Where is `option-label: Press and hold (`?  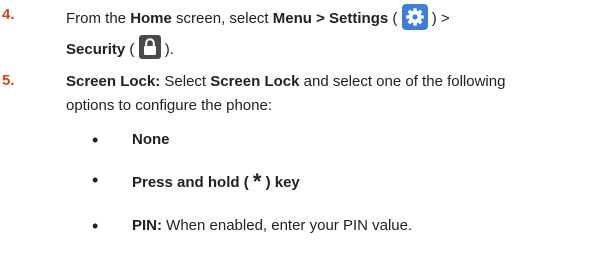
option-label: Press and hold ( is located at coordinates (192, 182).